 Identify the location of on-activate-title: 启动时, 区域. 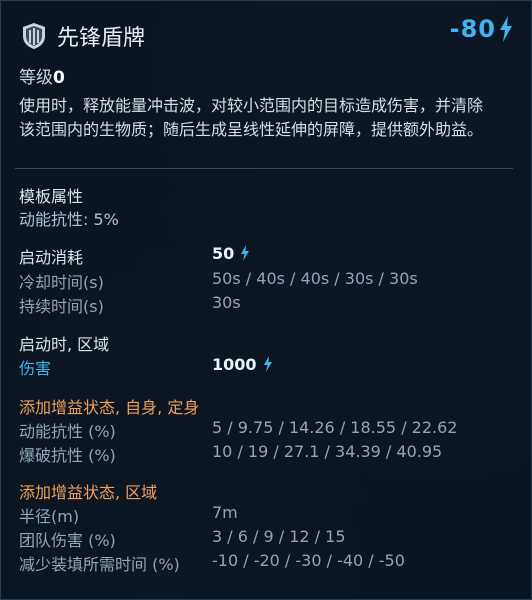
(64, 344).